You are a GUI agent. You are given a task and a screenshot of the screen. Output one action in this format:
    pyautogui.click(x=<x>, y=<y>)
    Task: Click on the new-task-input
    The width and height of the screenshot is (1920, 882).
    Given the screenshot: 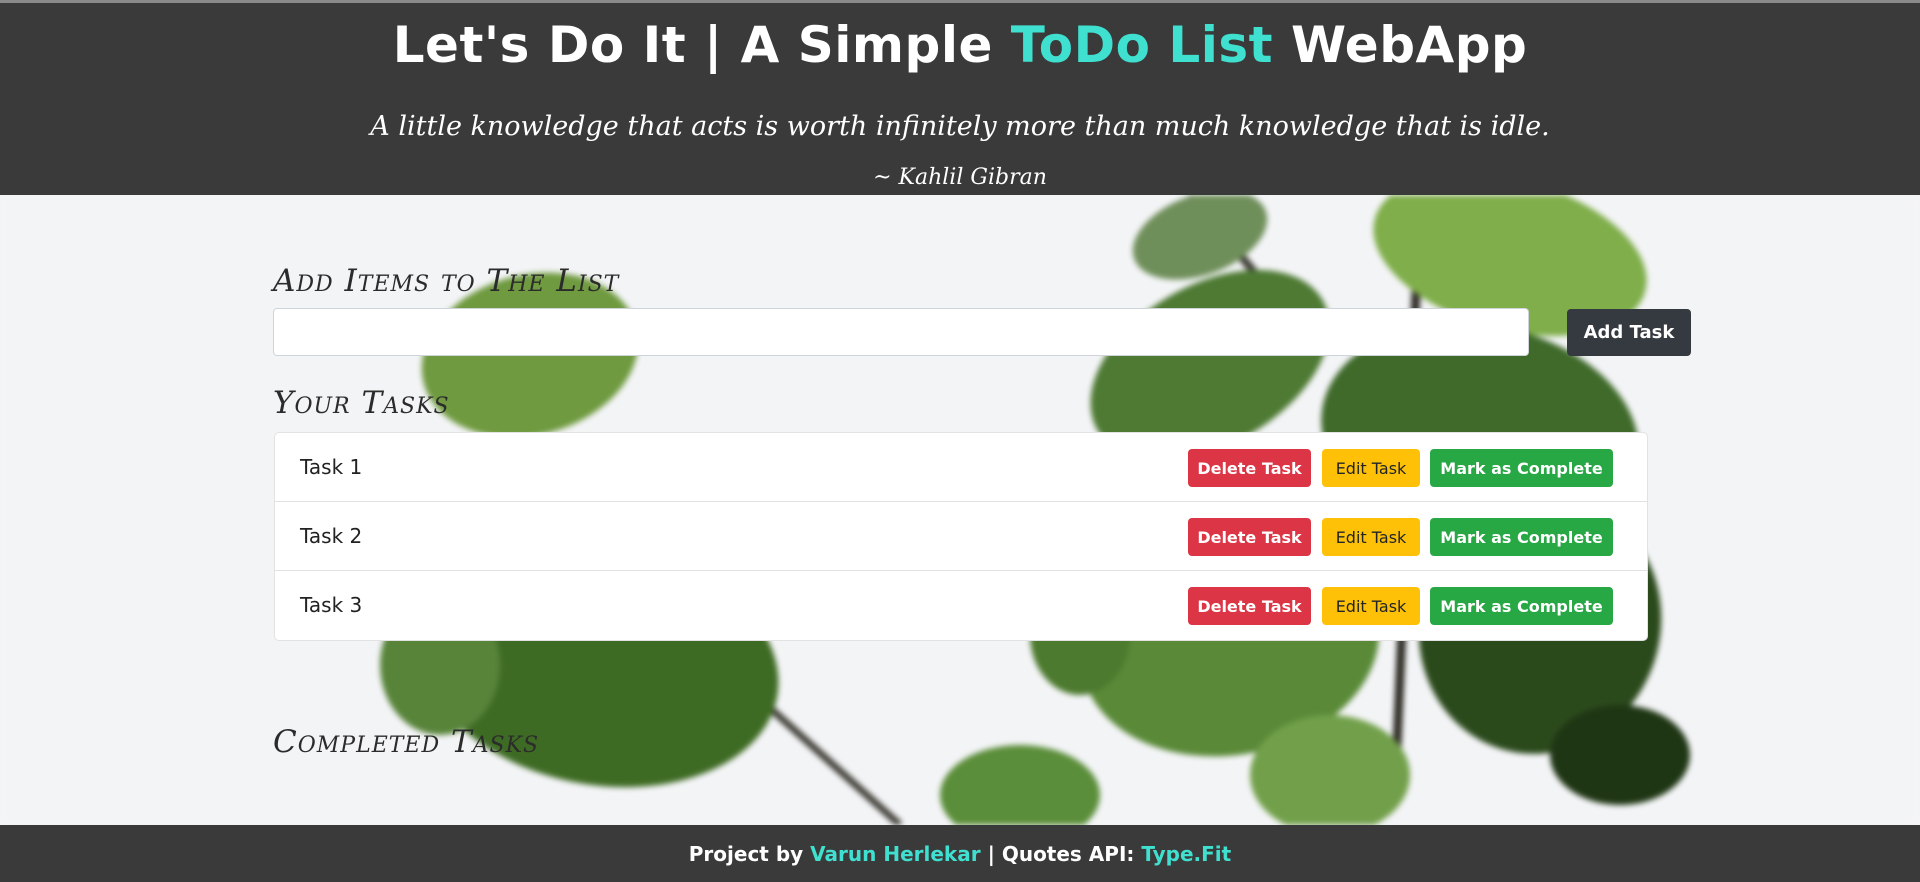 What is the action you would take?
    pyautogui.click(x=901, y=332)
    